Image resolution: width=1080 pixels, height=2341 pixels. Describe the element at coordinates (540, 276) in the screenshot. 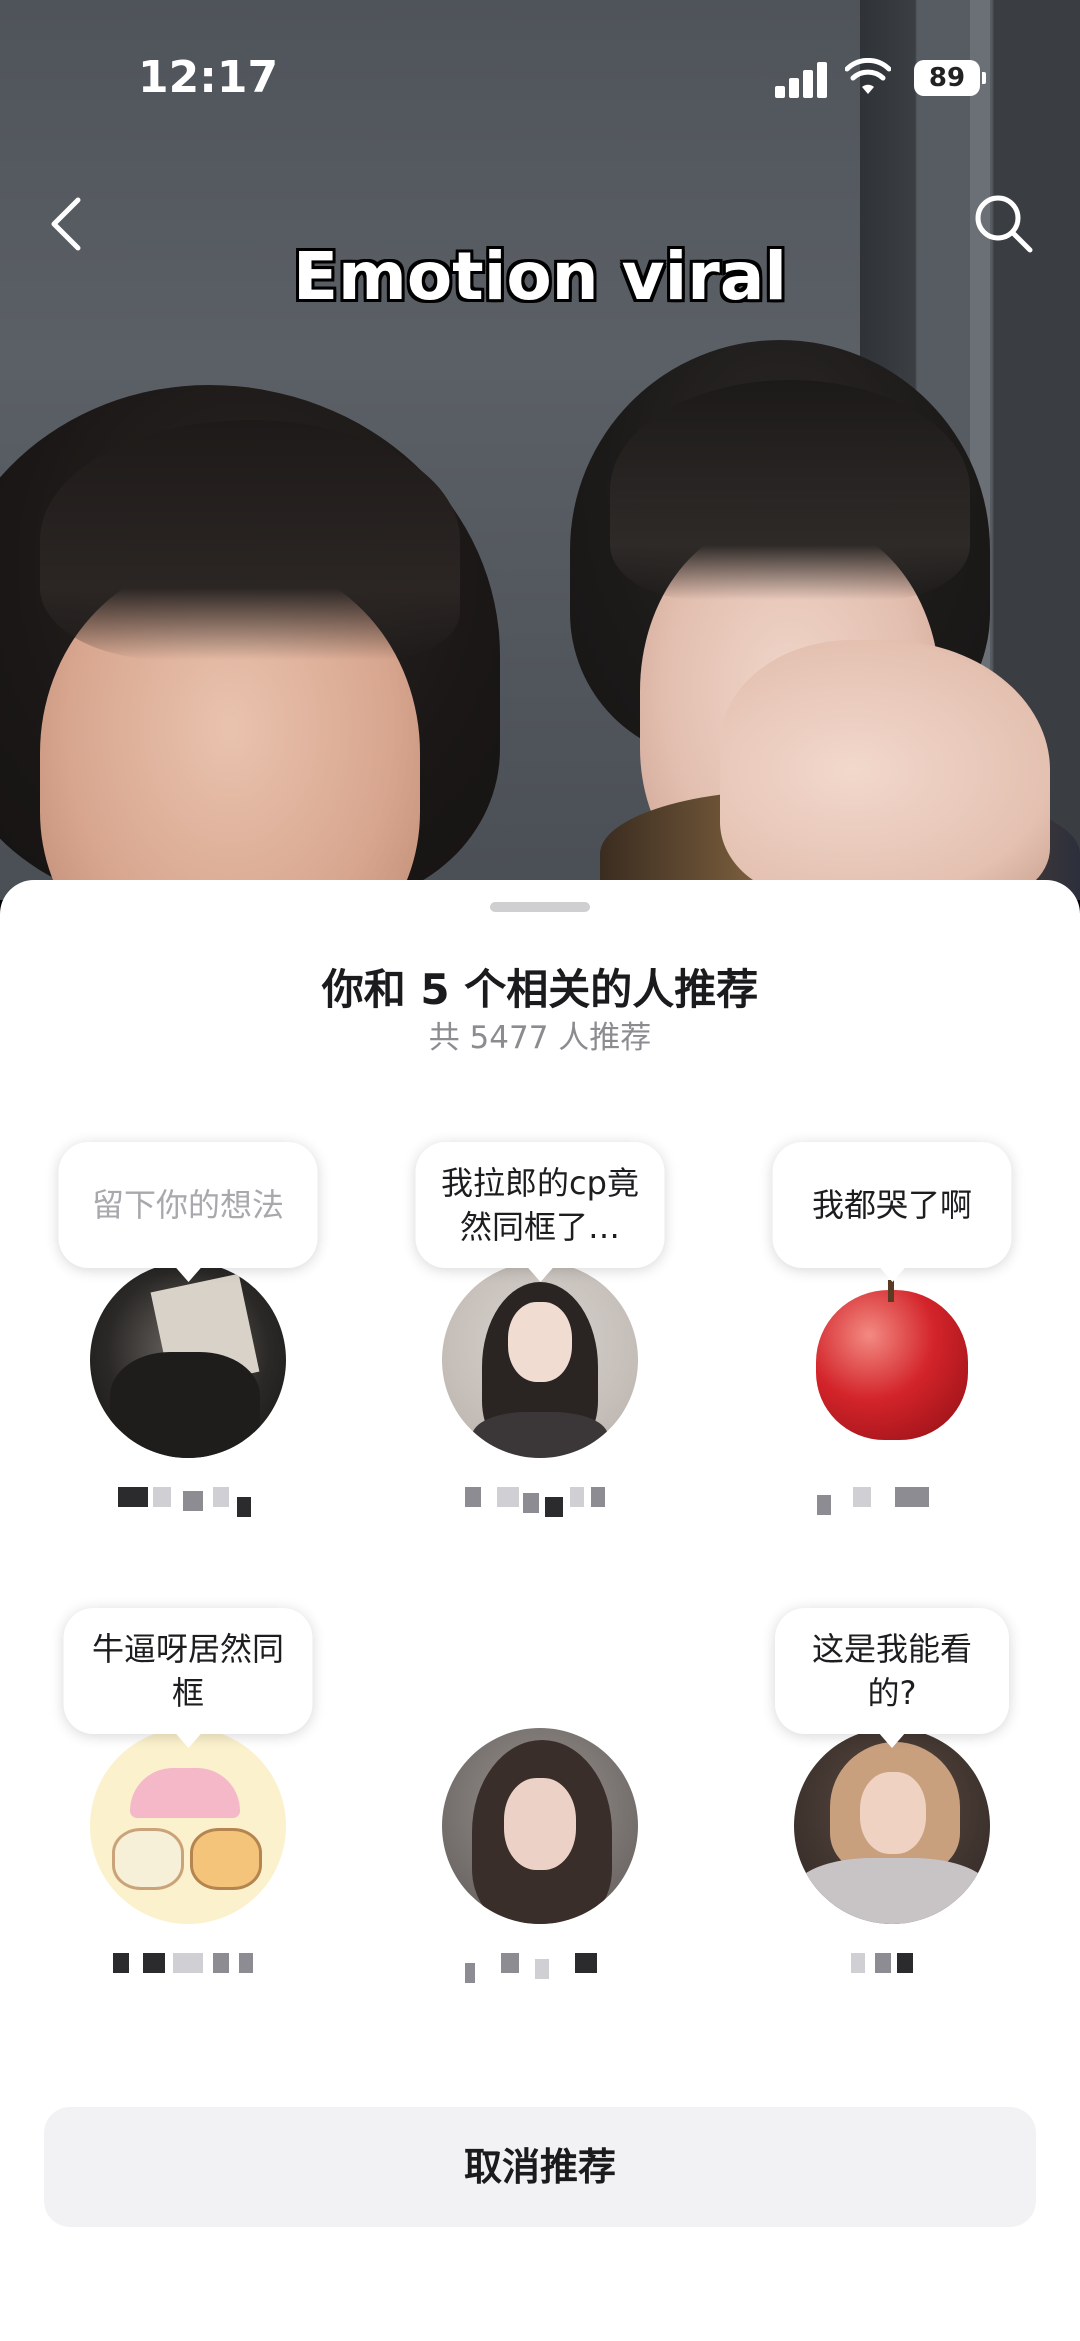

I see `video-title: Emotion viral` at that location.